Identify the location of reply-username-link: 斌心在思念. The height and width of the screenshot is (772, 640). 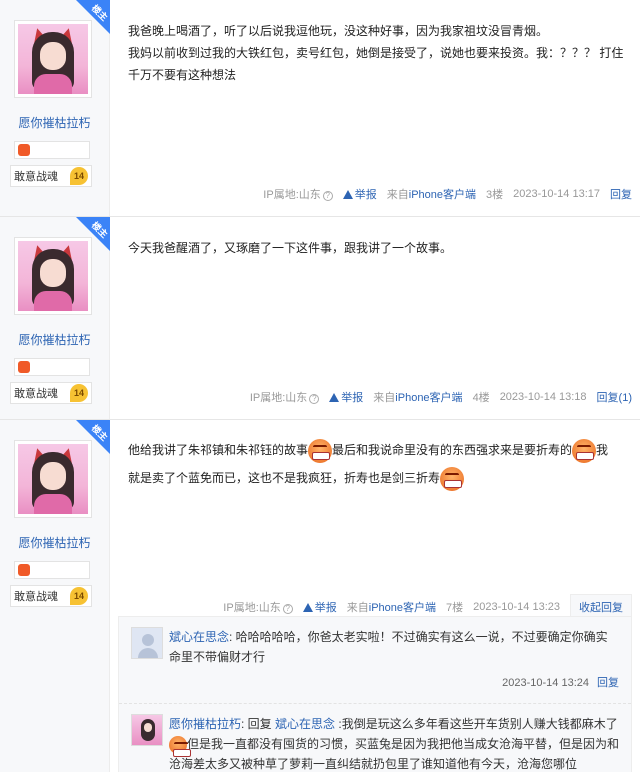
(199, 637).